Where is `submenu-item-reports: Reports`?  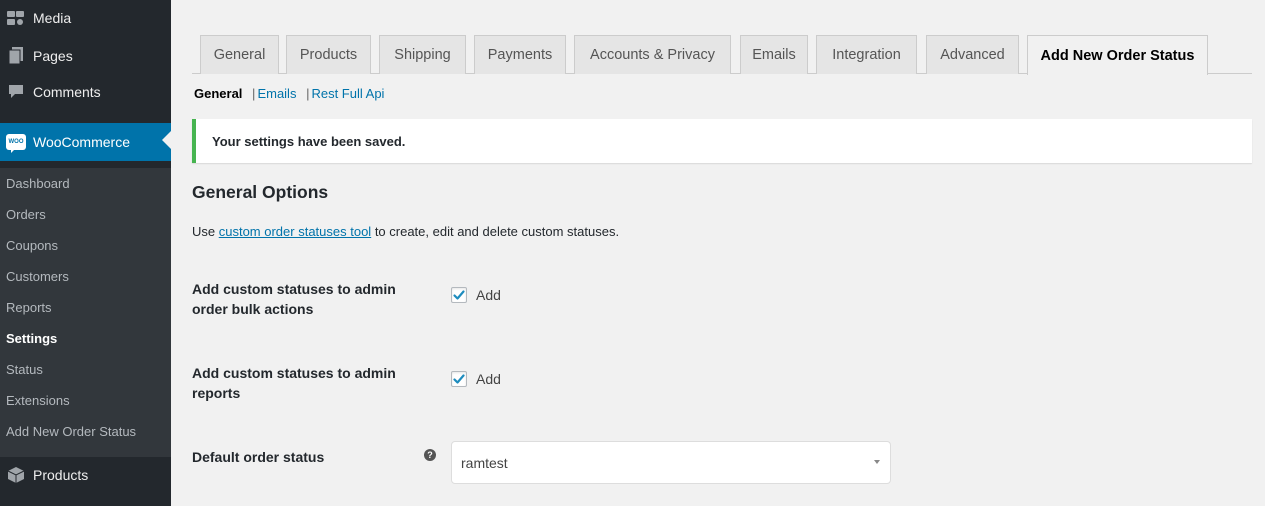 submenu-item-reports: Reports is located at coordinates (29, 307).